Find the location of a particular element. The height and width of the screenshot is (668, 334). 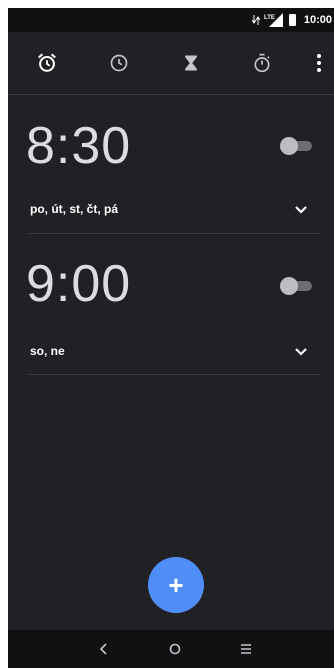

navigation-bar is located at coordinates (171, 649).